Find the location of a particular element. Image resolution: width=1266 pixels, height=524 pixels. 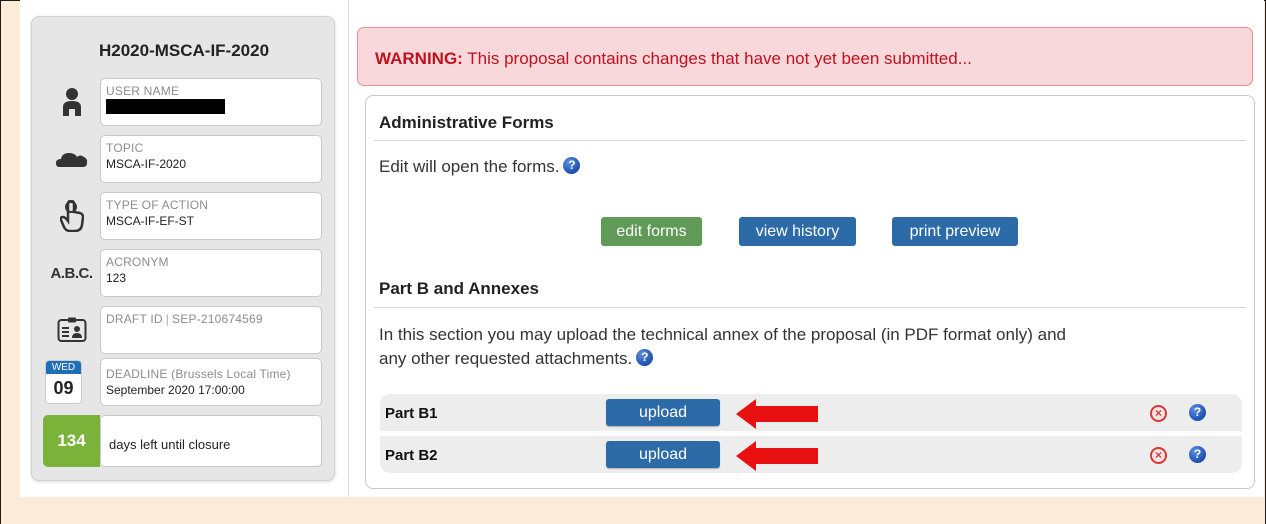

administrative-forms-heading: Administrative Forms is located at coordinates (466, 122).